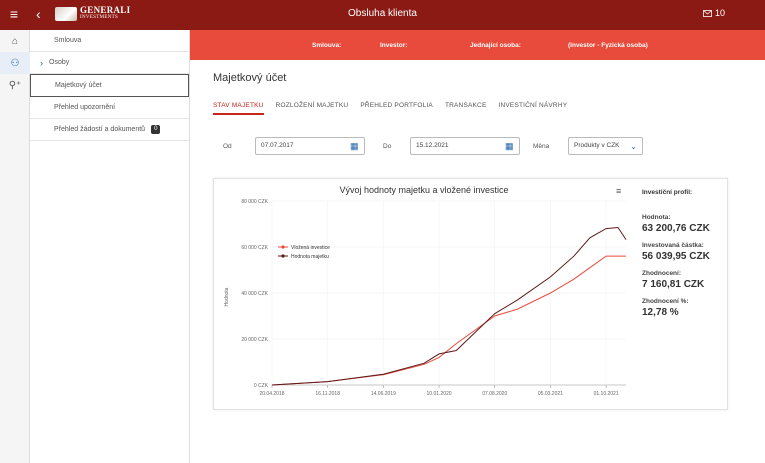  What do you see at coordinates (78, 85) in the screenshot?
I see `sidebar-item-label: Majetkový účet` at bounding box center [78, 85].